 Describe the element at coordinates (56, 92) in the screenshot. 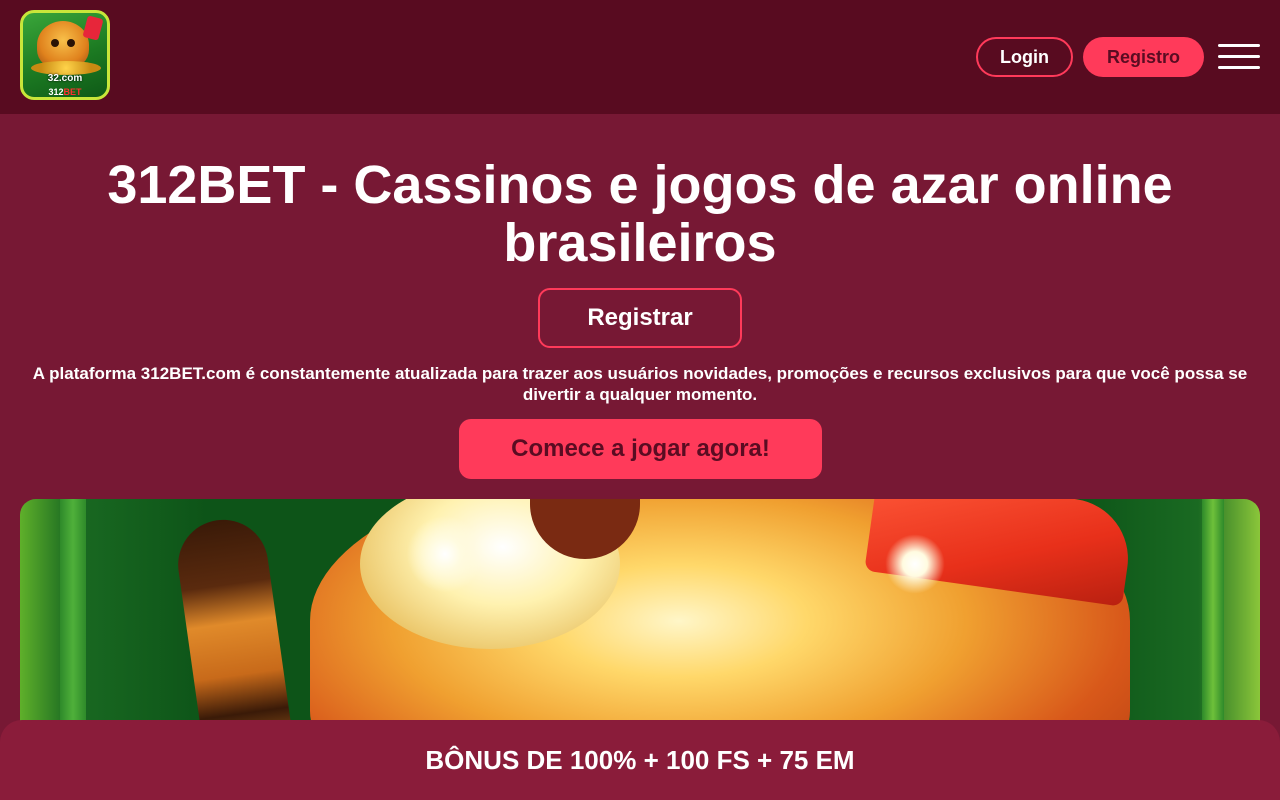

I see `logo-brand-prefix: 312` at that location.